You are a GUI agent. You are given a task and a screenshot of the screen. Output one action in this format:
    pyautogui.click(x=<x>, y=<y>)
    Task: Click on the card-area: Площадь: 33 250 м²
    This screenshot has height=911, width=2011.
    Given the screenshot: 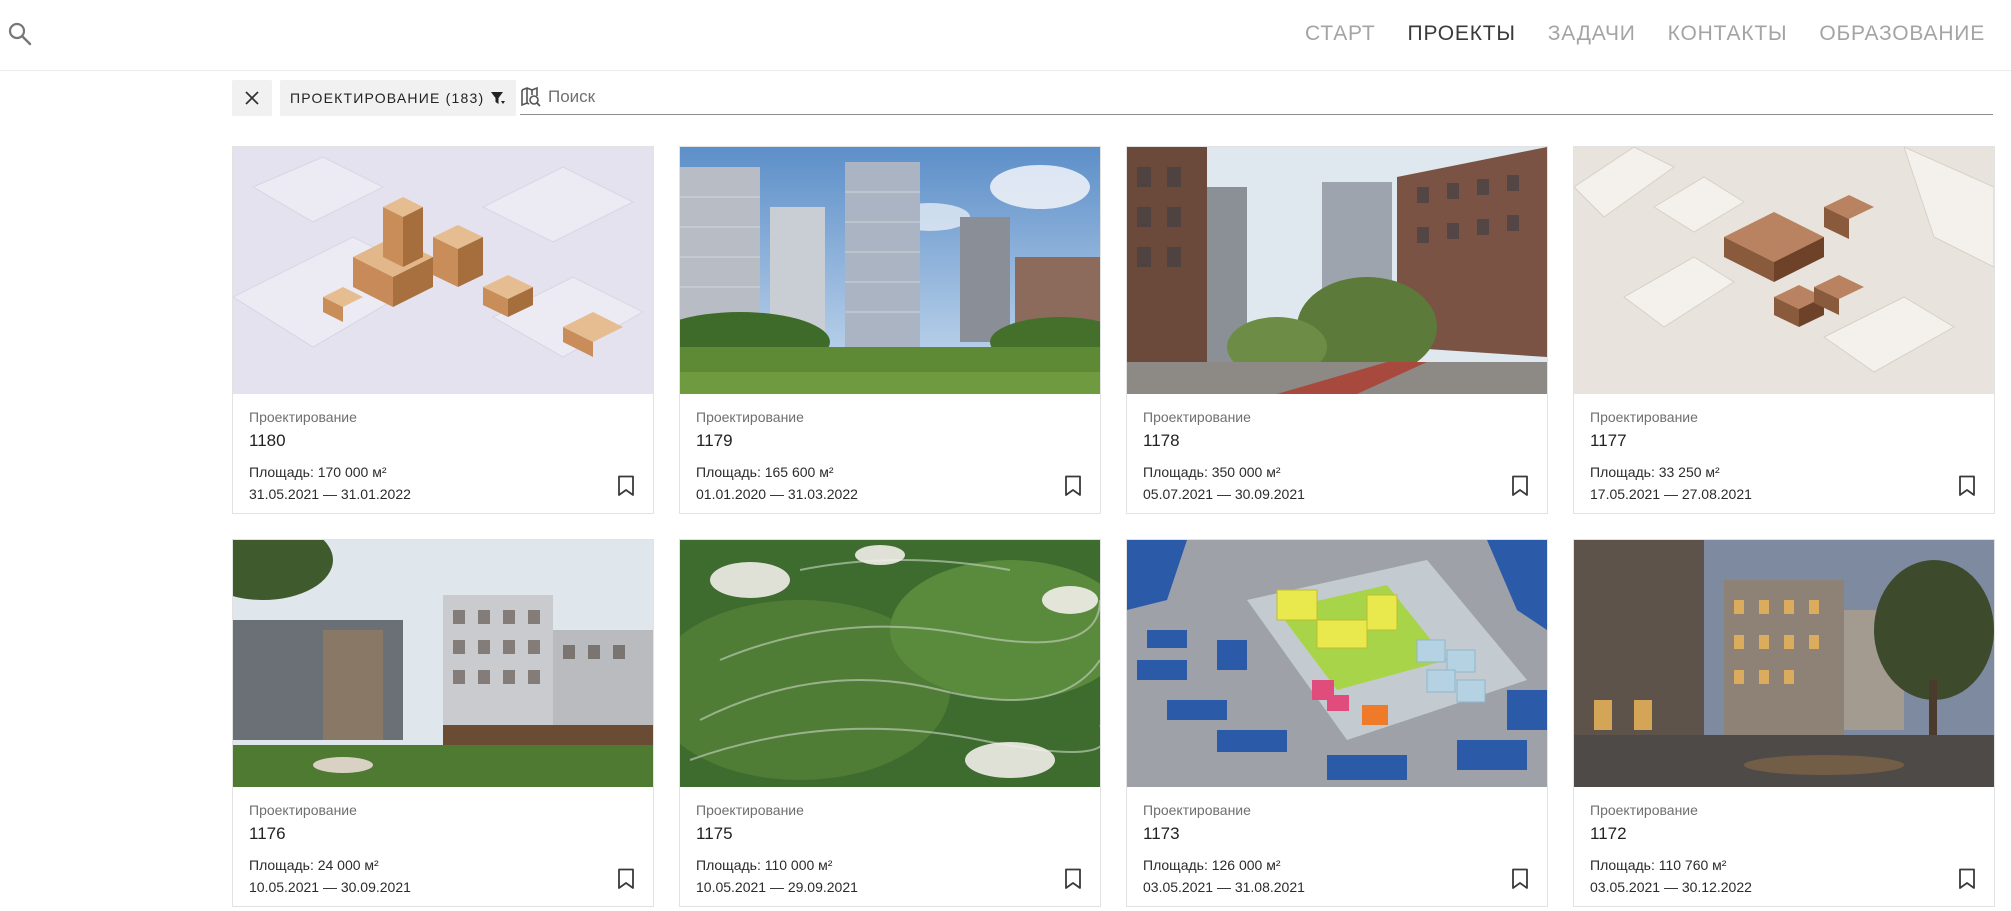 What is the action you would take?
    pyautogui.click(x=1655, y=472)
    